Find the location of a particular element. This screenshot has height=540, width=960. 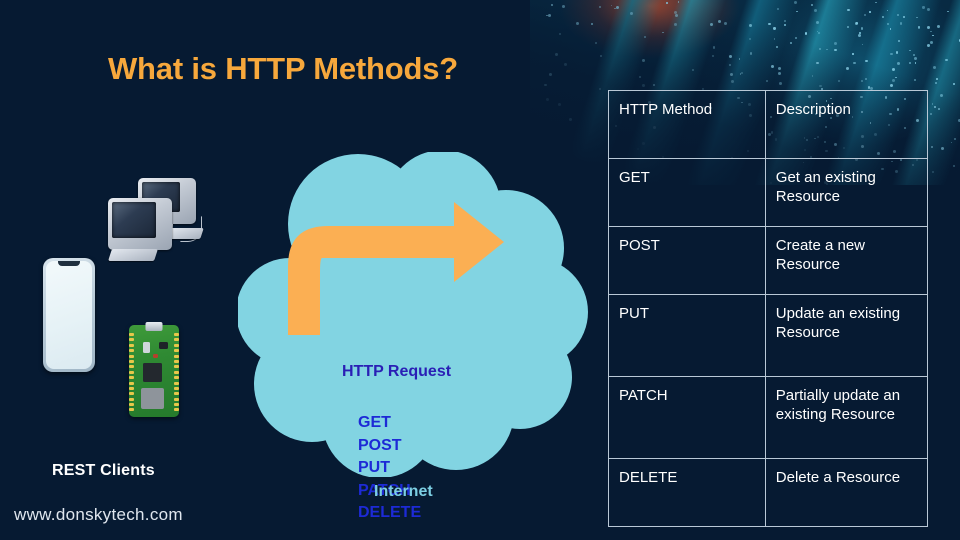

board-pads-right is located at coordinates (176, 372).